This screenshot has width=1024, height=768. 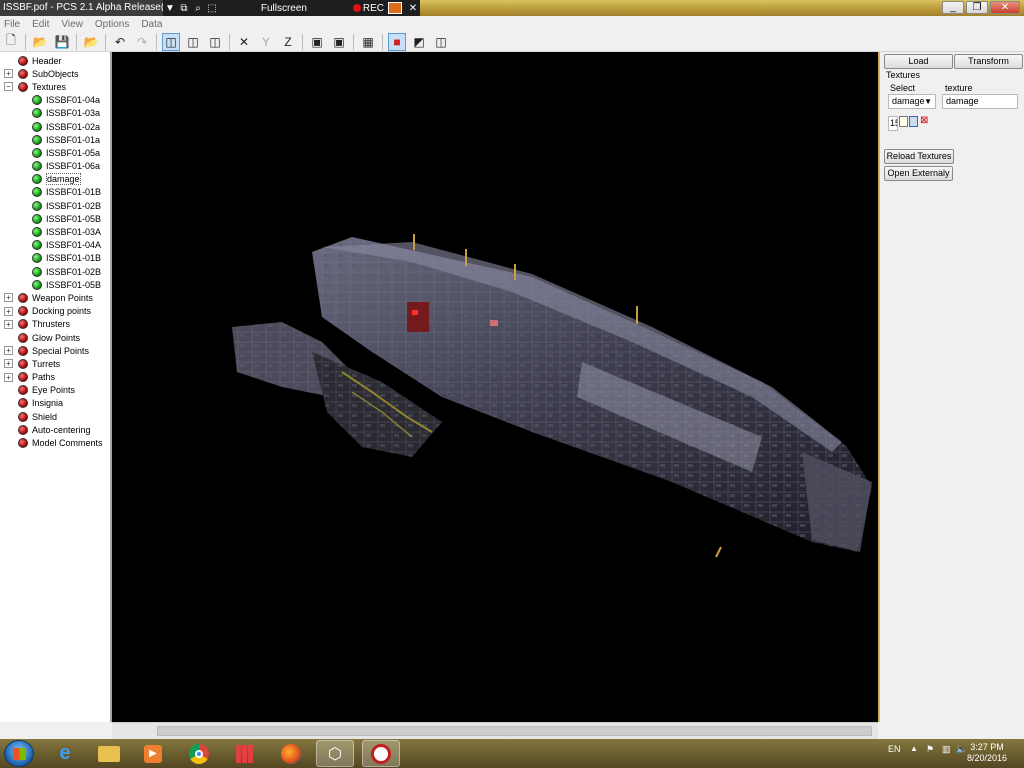 I want to click on tree-node: + Paths, so click(x=55, y=377).